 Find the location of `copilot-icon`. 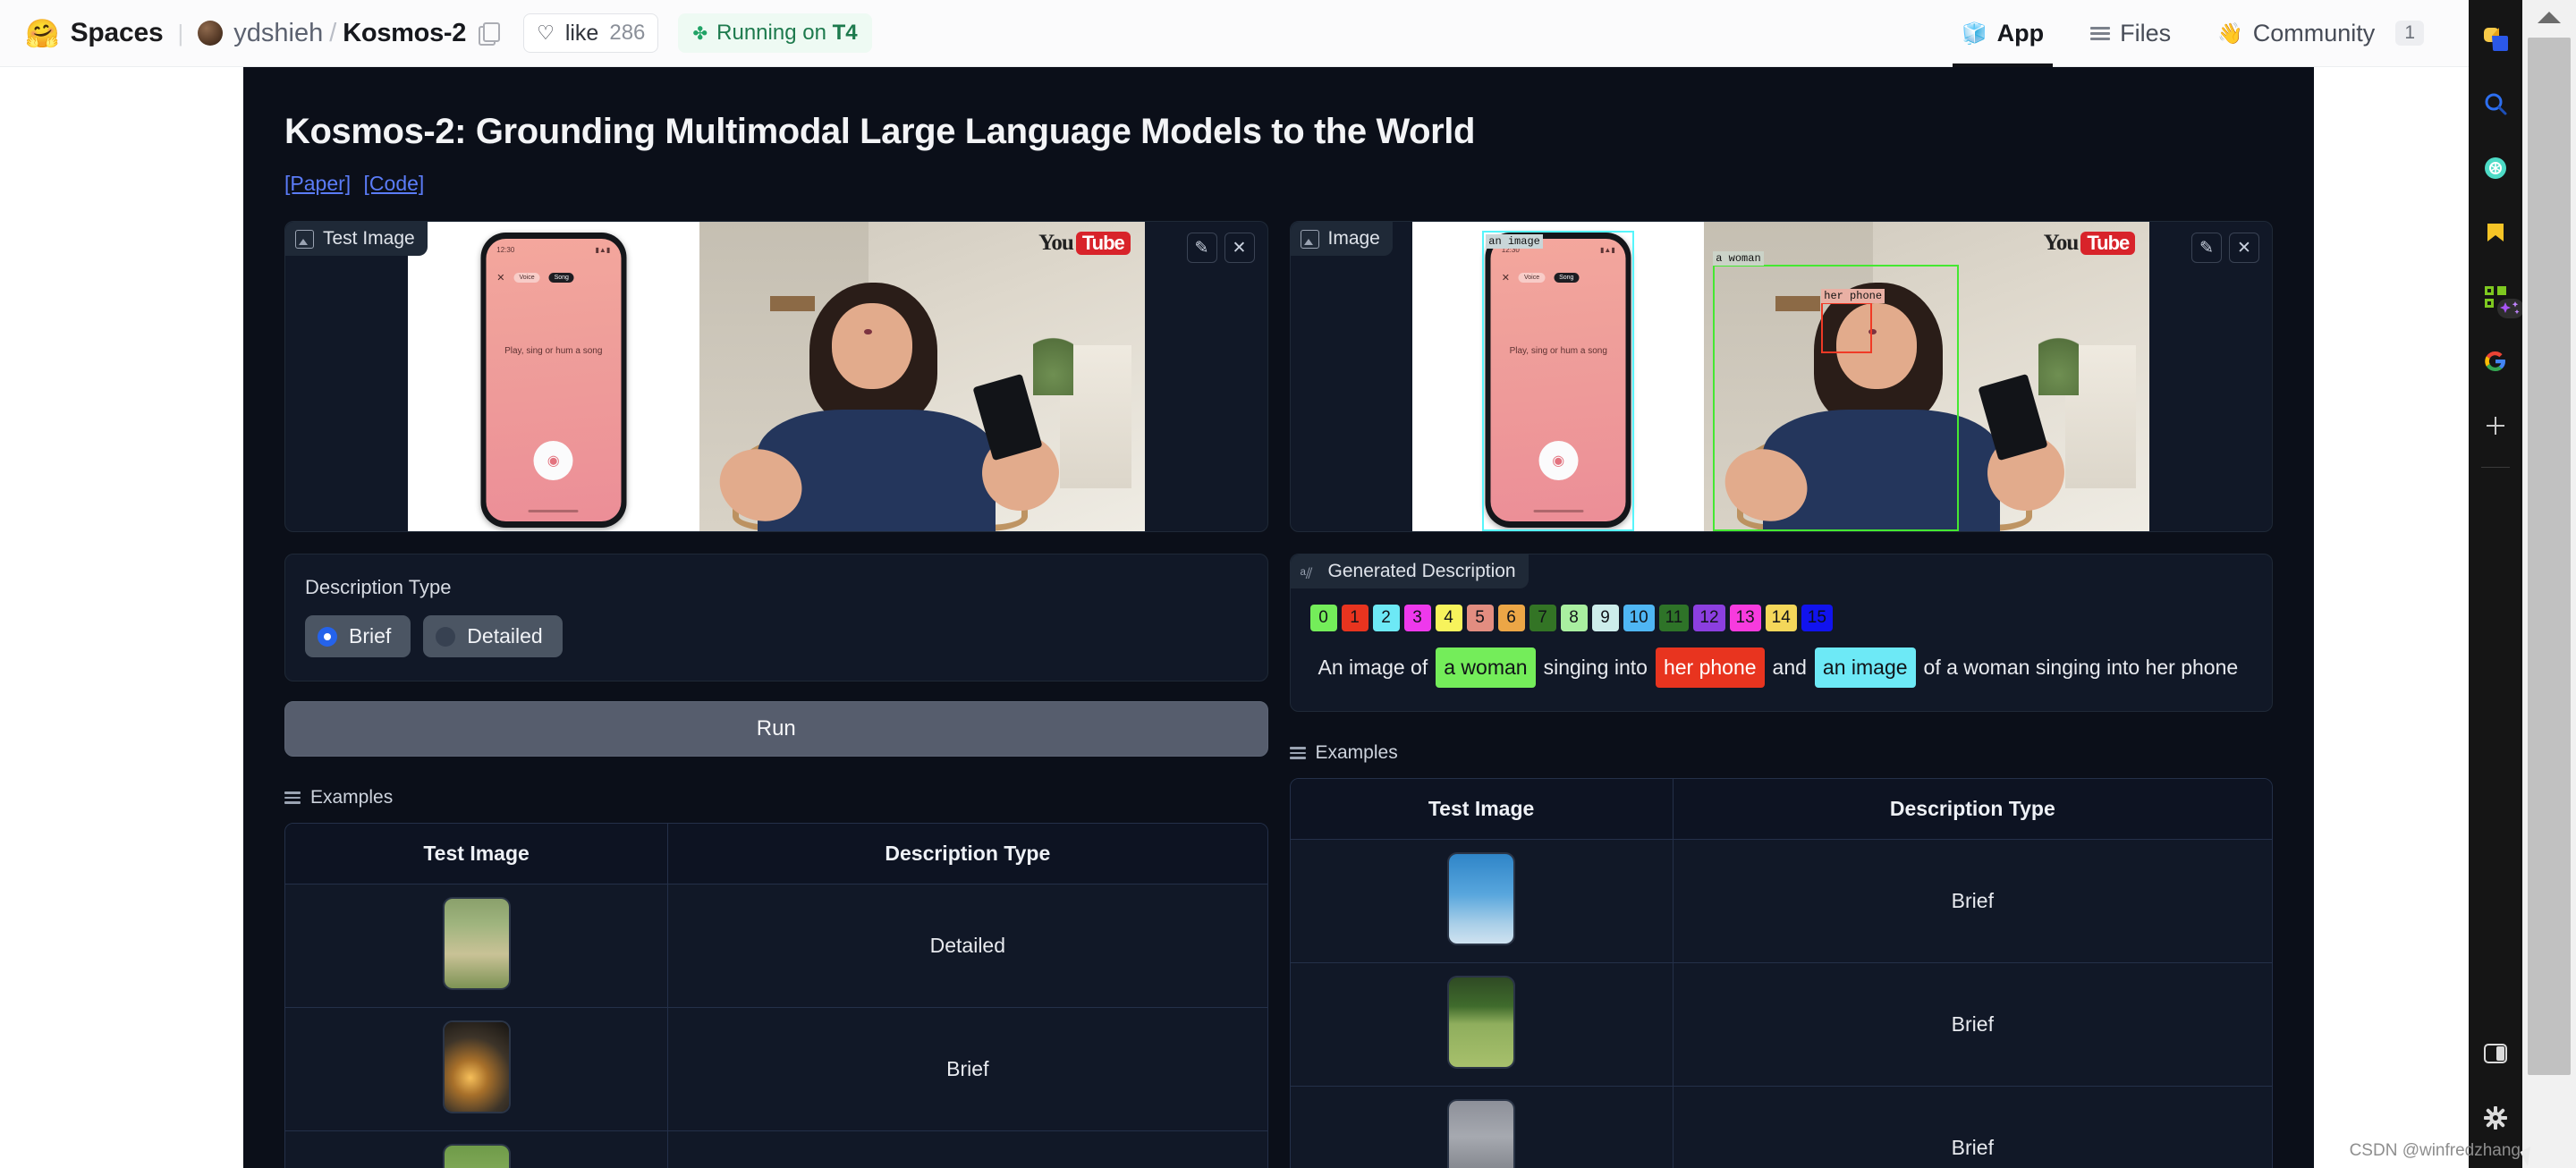

copilot-icon is located at coordinates (2495, 39).